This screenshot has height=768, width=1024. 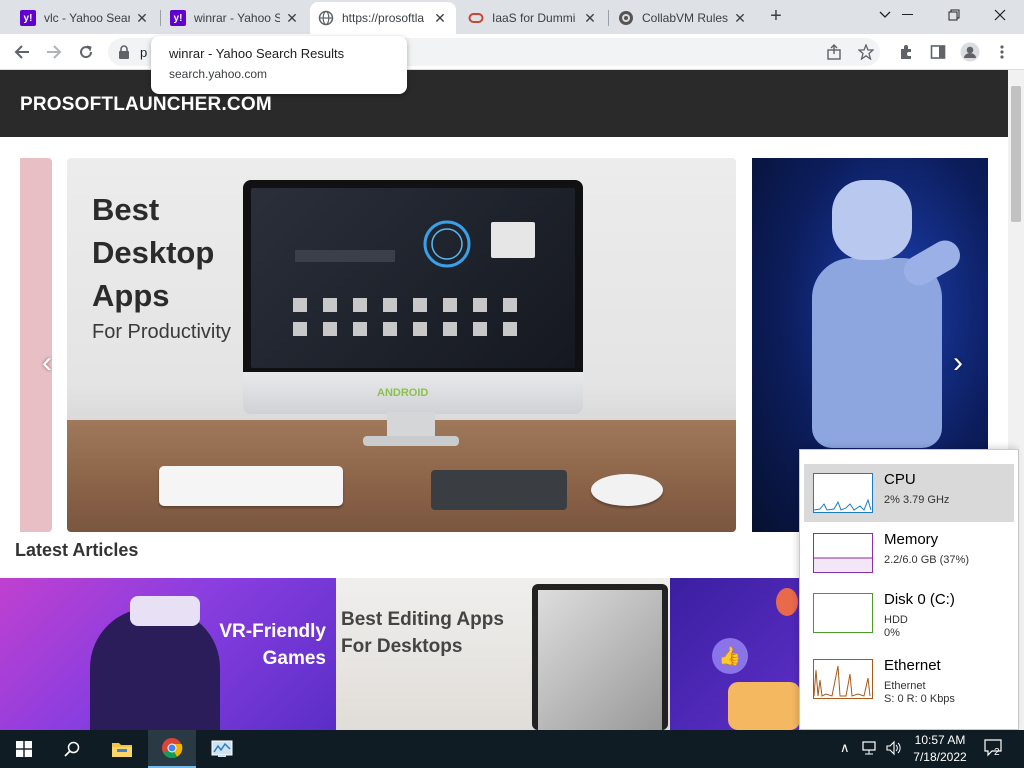 I want to click on hover-card-url: search.yahoo.com, so click(x=218, y=74).